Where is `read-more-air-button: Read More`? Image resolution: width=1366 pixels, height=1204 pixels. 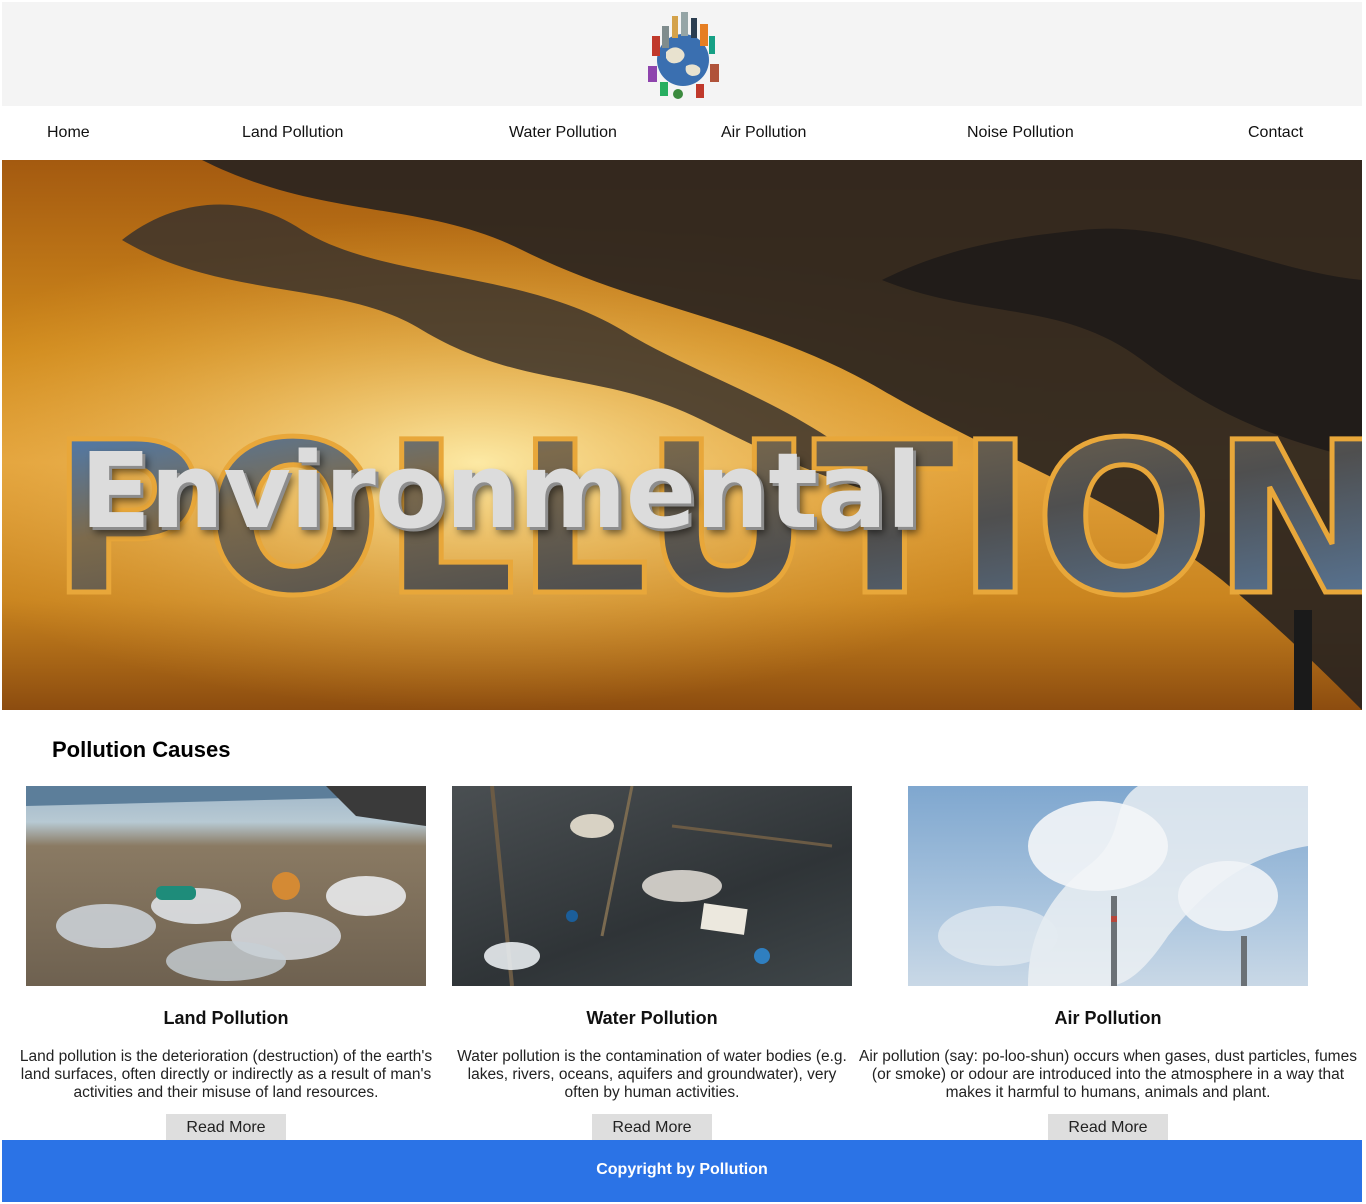
read-more-air-button: Read More is located at coordinates (1108, 1128).